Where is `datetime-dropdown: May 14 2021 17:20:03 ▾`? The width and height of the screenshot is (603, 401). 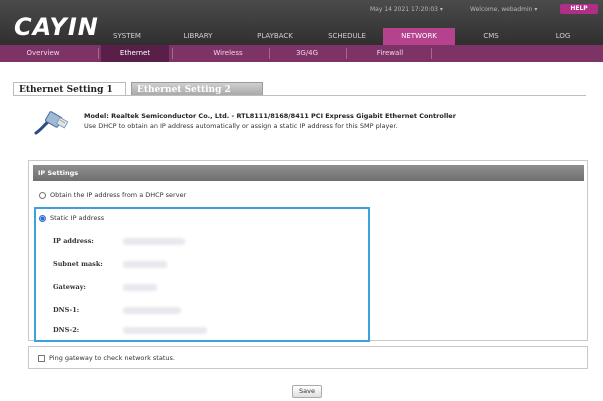
datetime-dropdown: May 14 2021 17:20:03 ▾ is located at coordinates (406, 9).